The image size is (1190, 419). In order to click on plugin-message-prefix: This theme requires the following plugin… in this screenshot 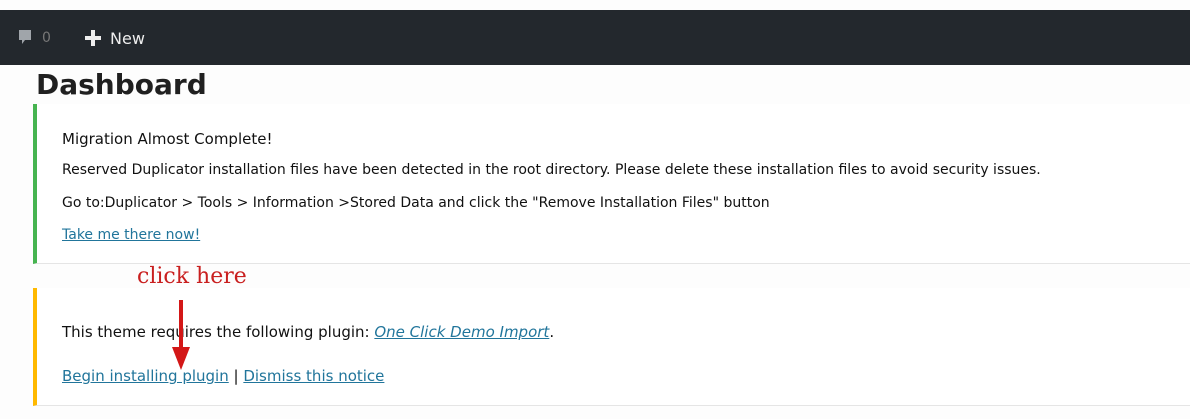, I will do `click(218, 332)`.